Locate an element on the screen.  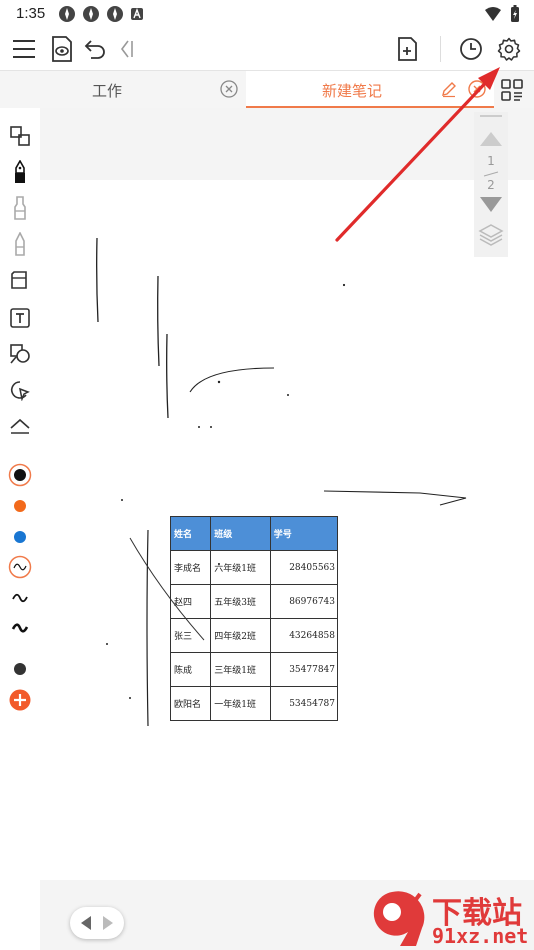
stroke-thick is located at coordinates (20, 628).